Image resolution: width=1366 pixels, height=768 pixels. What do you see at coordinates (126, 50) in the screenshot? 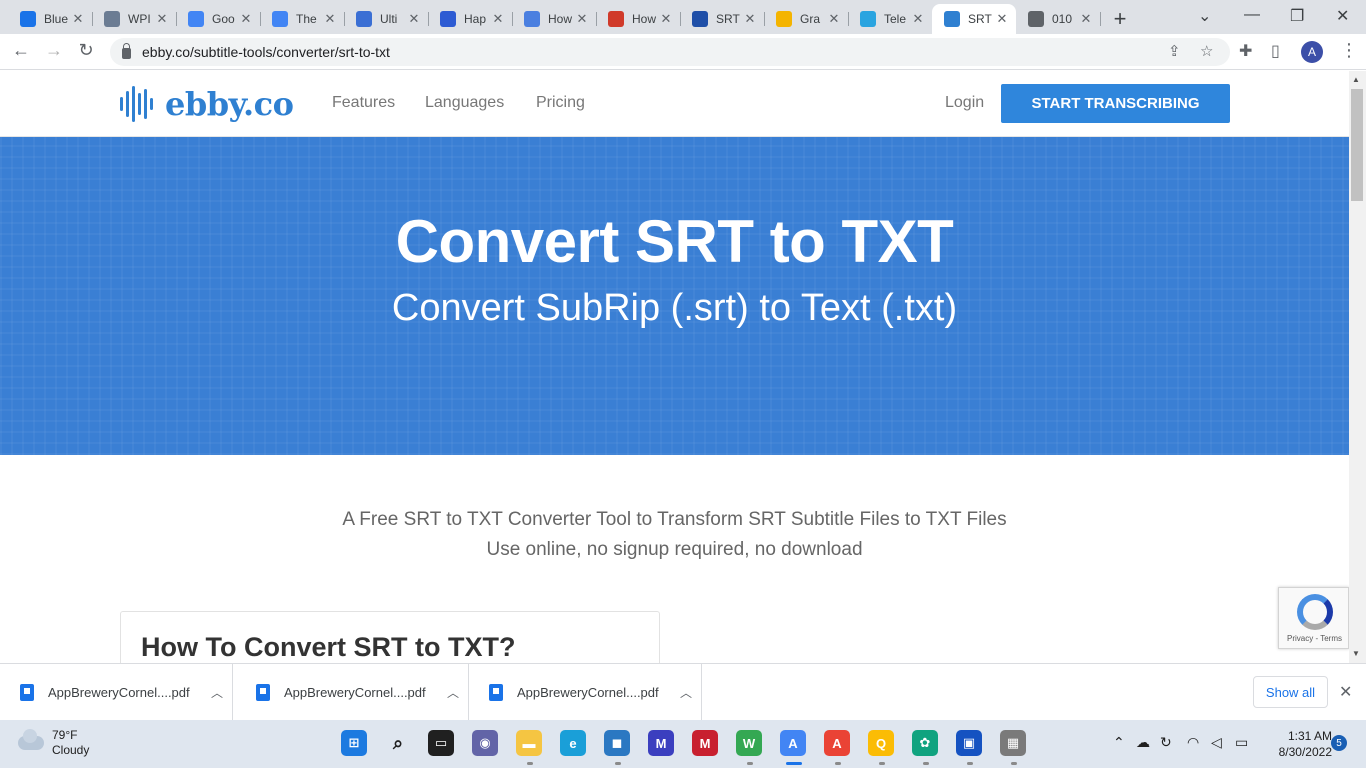
I see `lock-icon` at bounding box center [126, 50].